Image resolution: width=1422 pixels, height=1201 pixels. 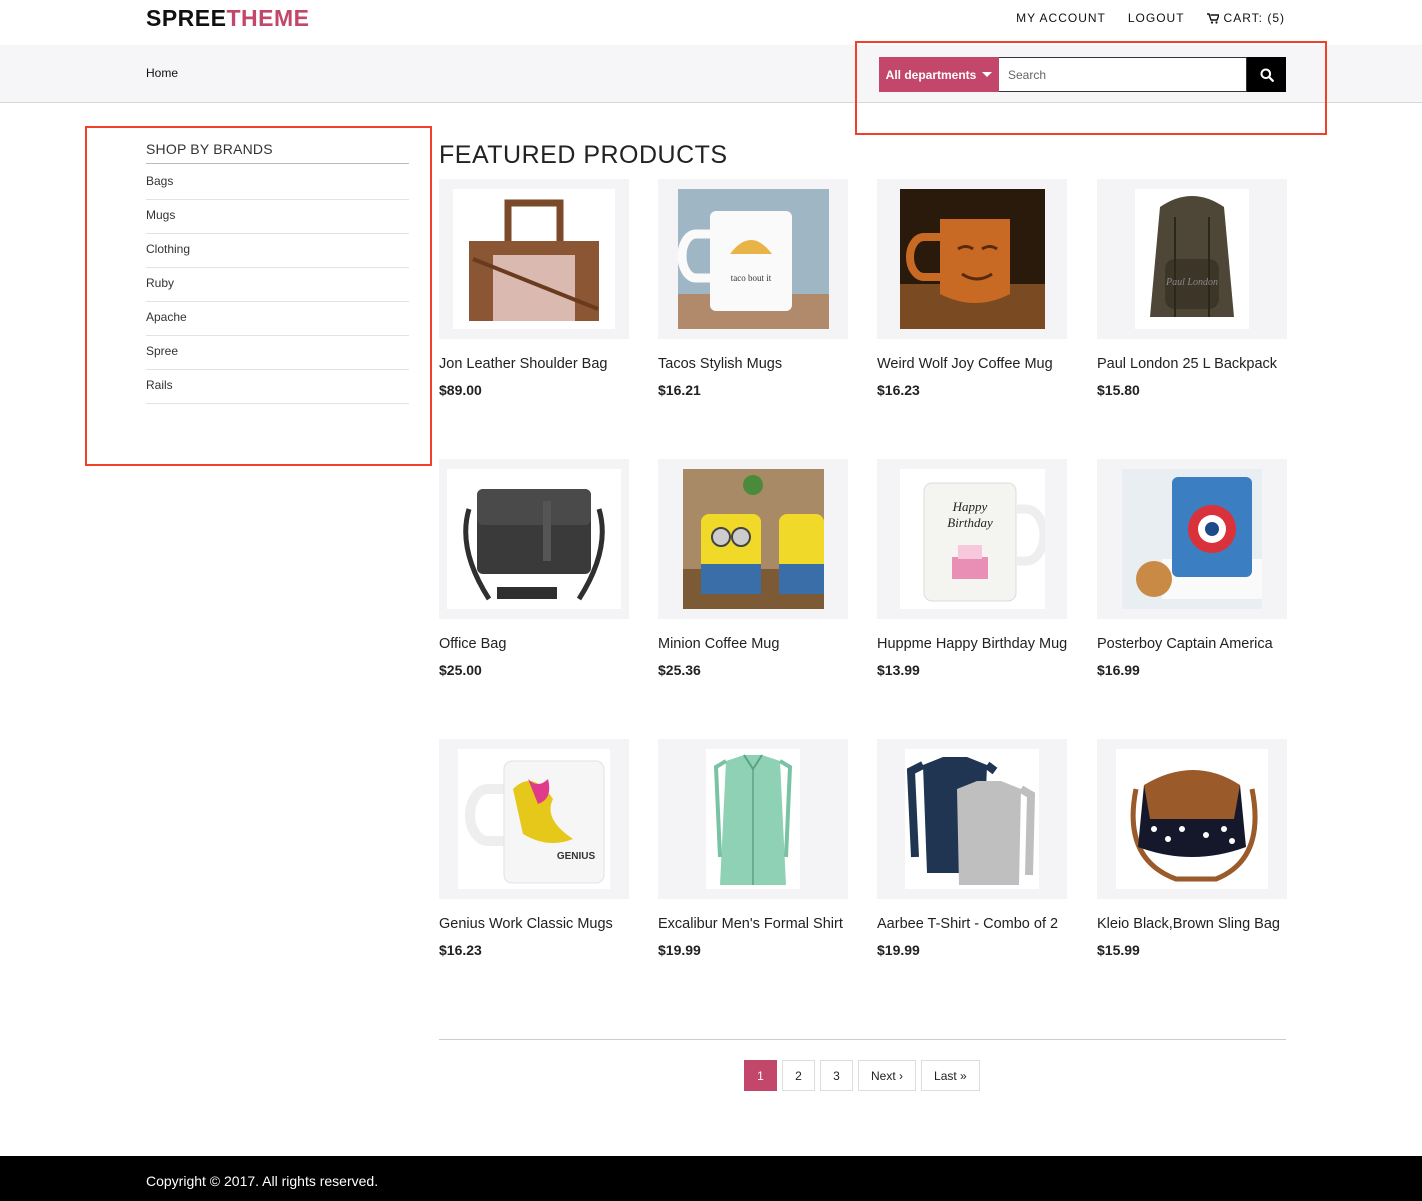 I want to click on t-shirt-icon, so click(x=972, y=819).